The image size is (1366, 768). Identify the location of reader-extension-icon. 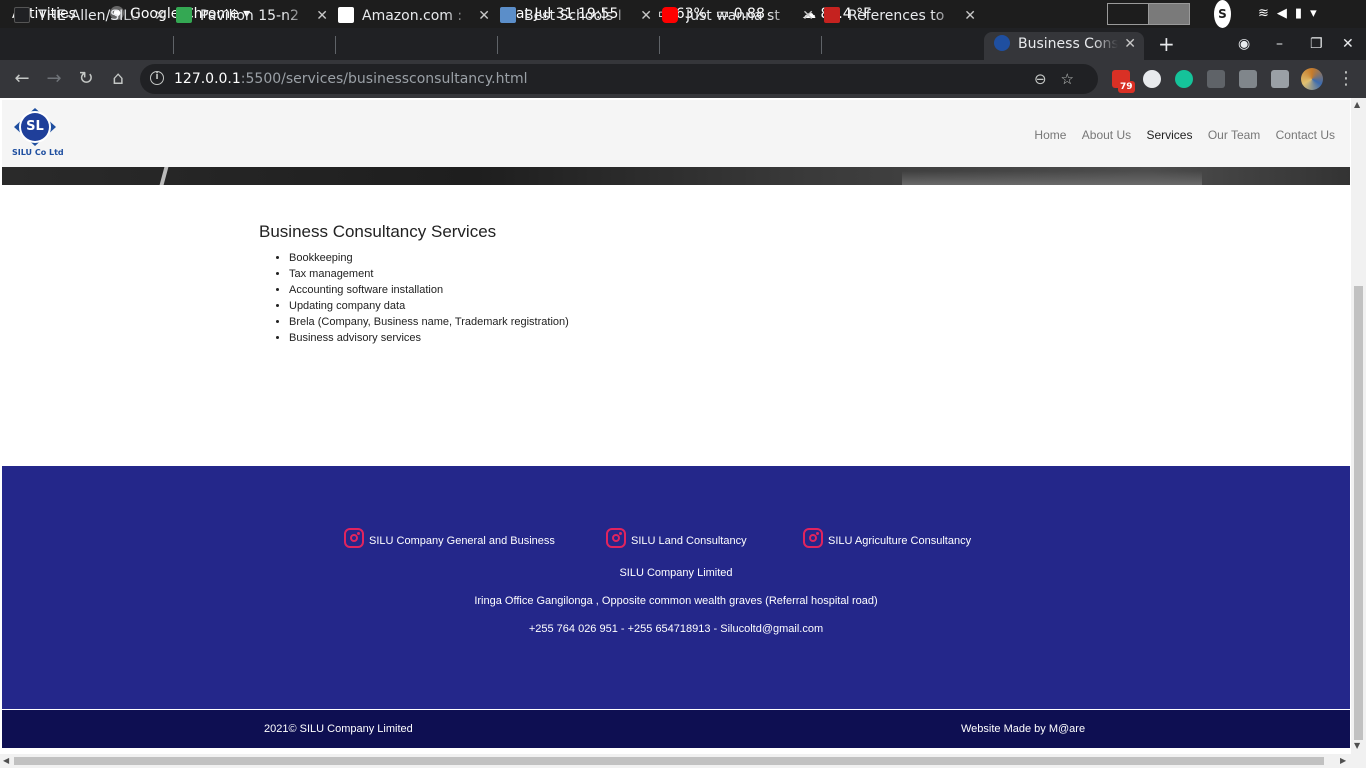
(1248, 79).